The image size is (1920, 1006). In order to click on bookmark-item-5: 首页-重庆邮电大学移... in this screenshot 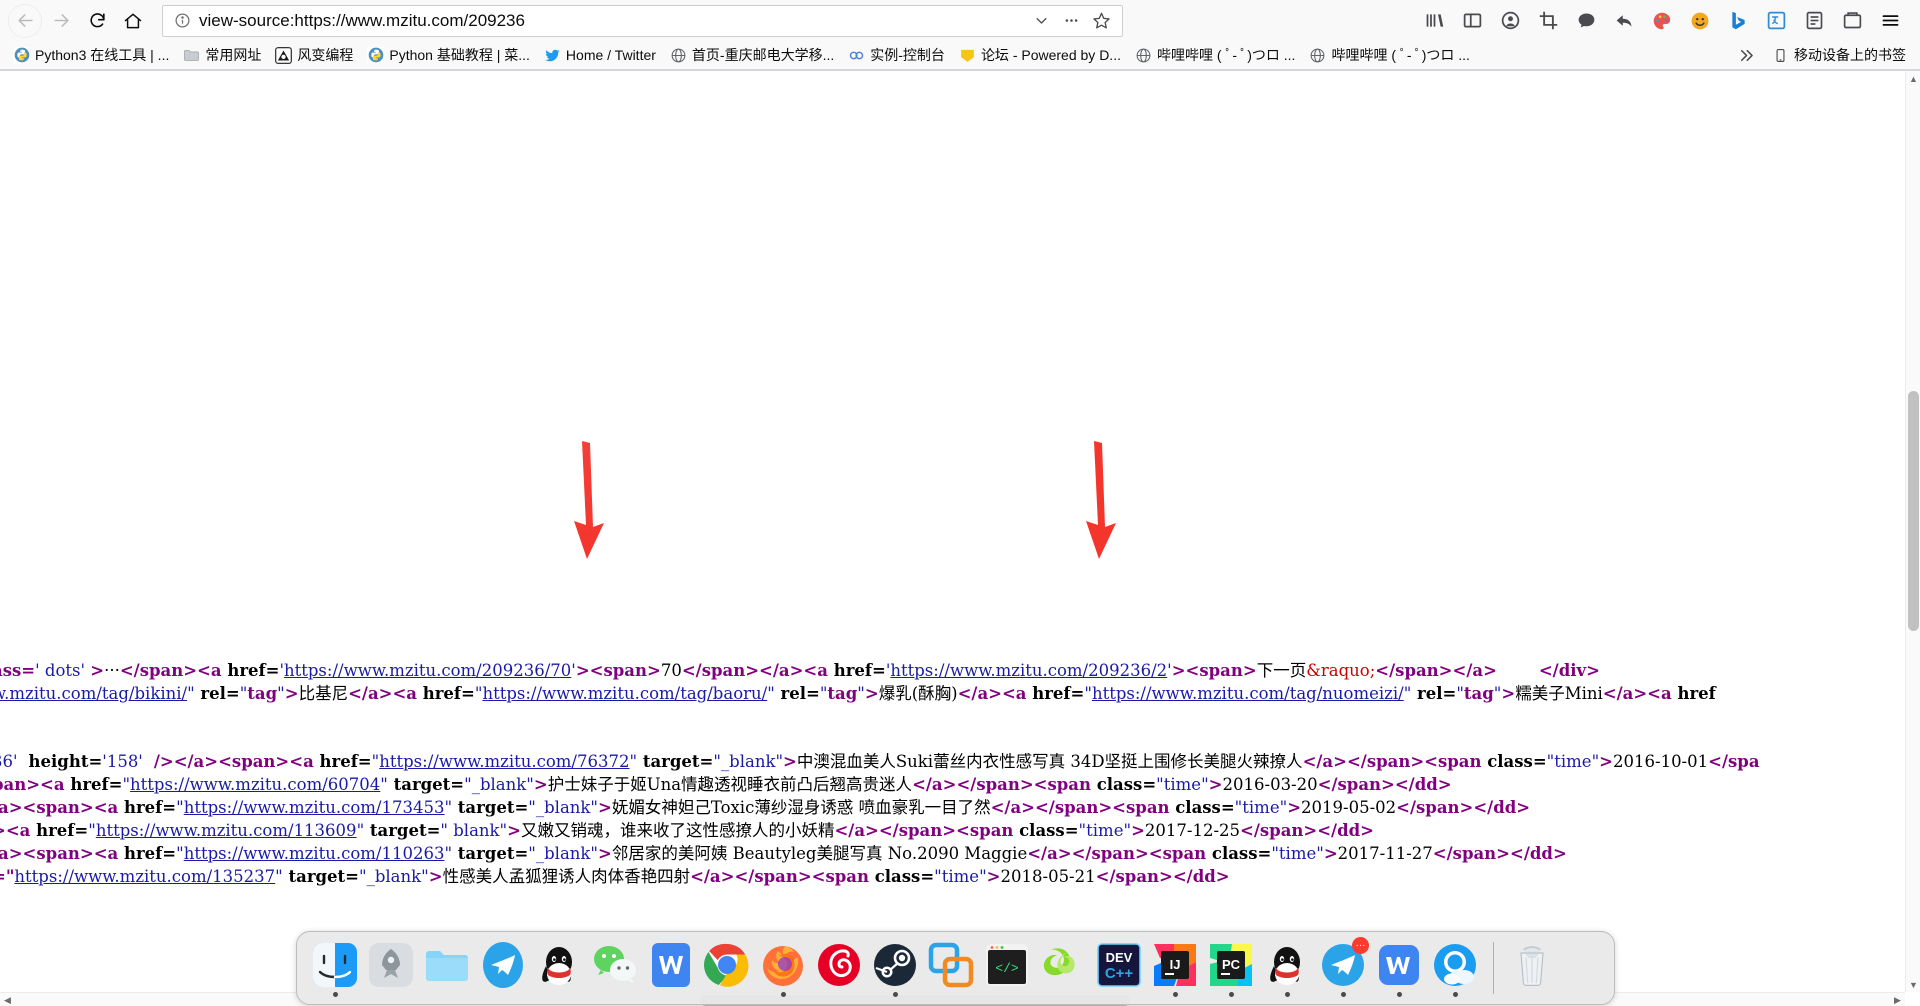, I will do `click(752, 55)`.